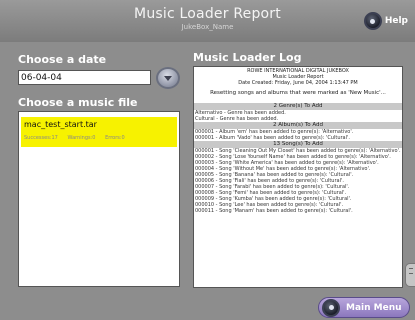 This screenshot has width=415, height=320. Describe the element at coordinates (60, 124) in the screenshot. I see `file-name: mac_test_start.tar` at that location.